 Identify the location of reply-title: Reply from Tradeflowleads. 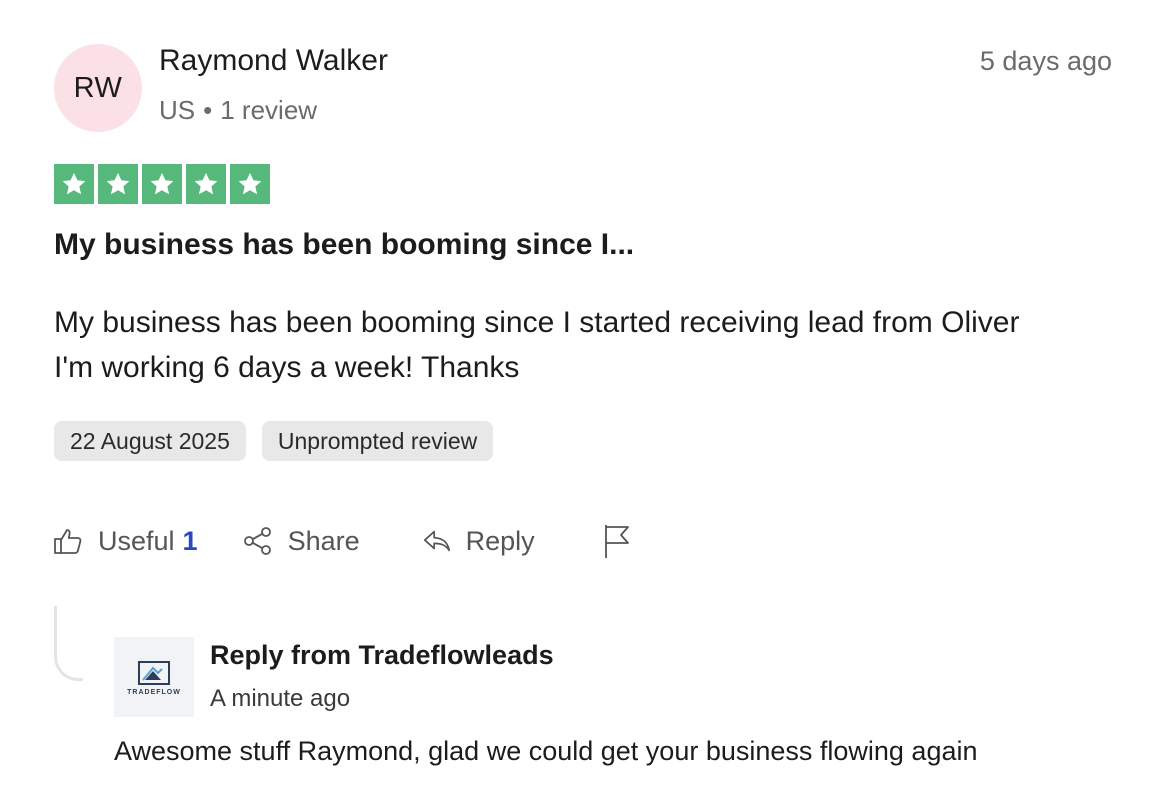
(382, 655).